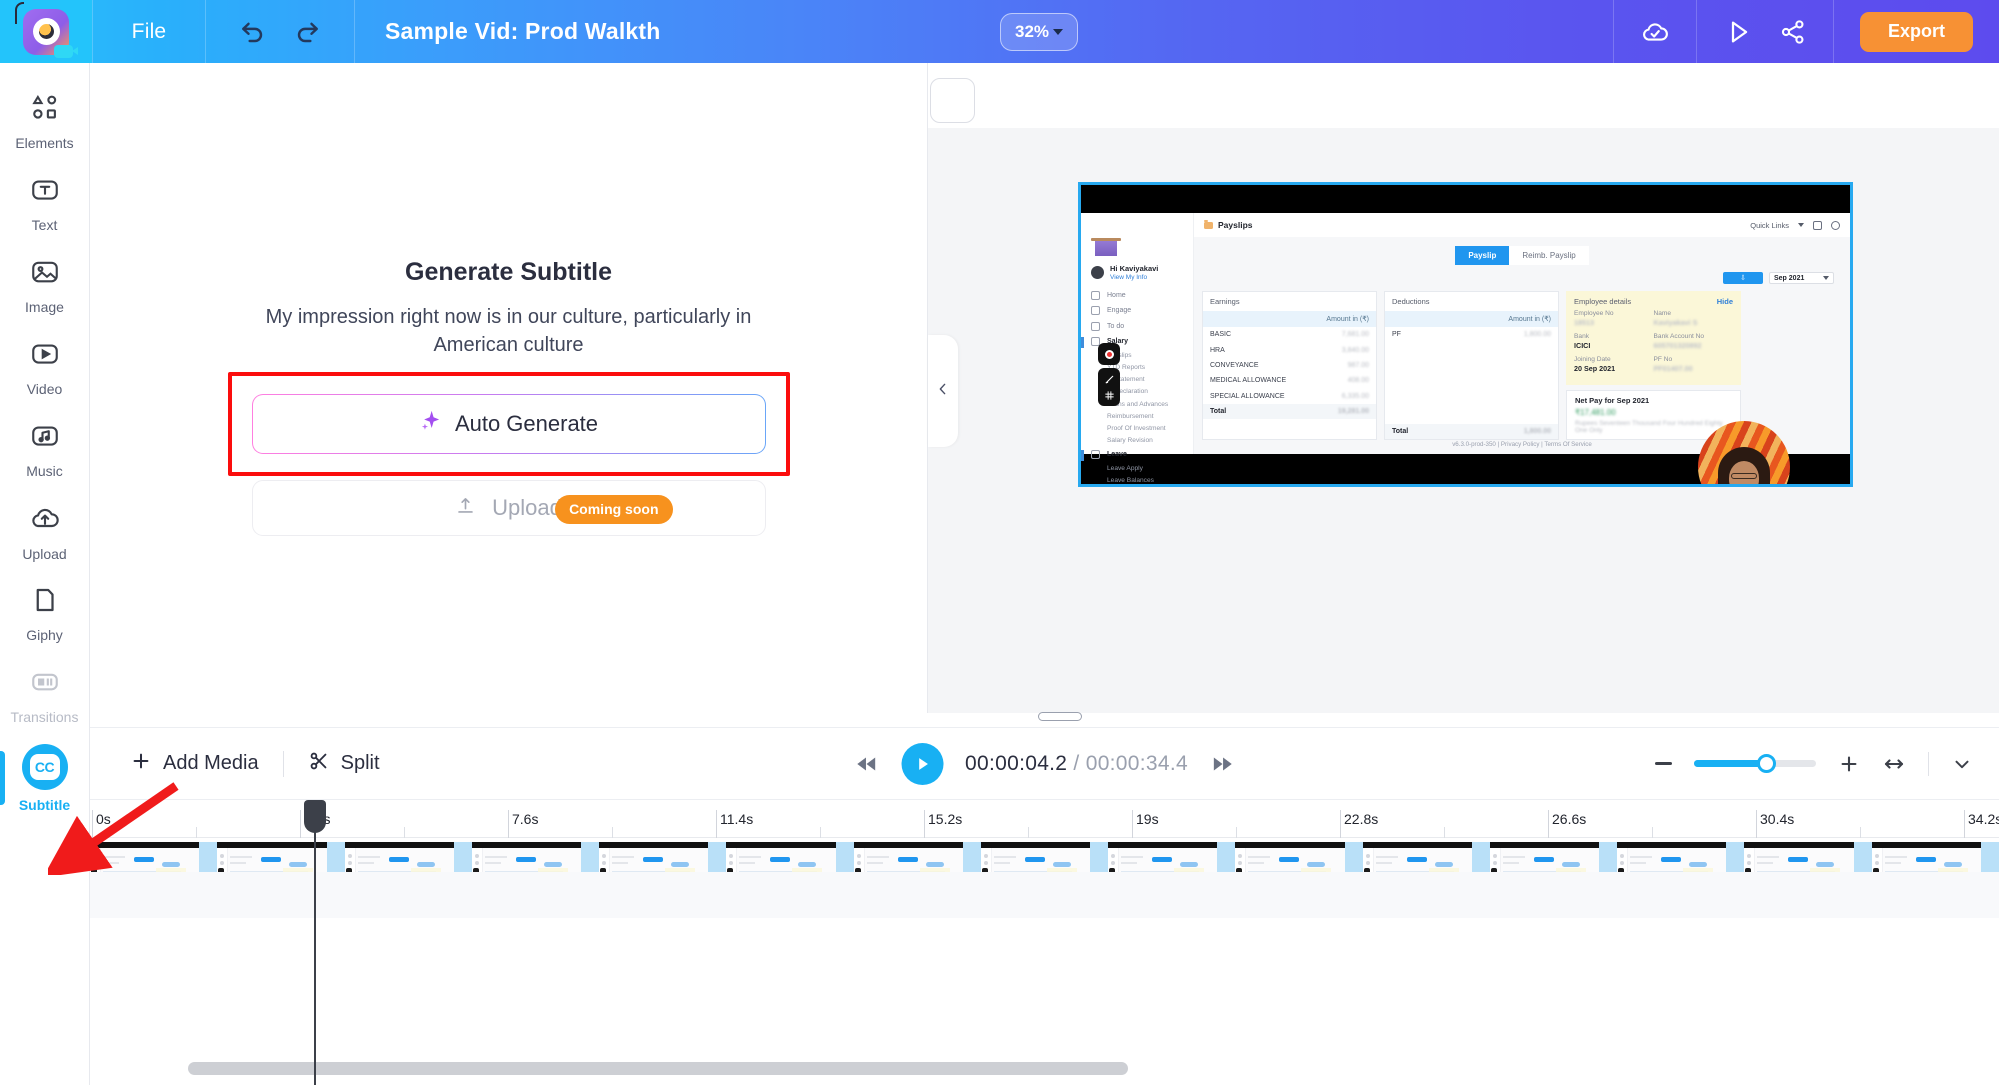 The width and height of the screenshot is (1999, 1085). Describe the element at coordinates (252, 32) in the screenshot. I see `undo-icon` at that location.